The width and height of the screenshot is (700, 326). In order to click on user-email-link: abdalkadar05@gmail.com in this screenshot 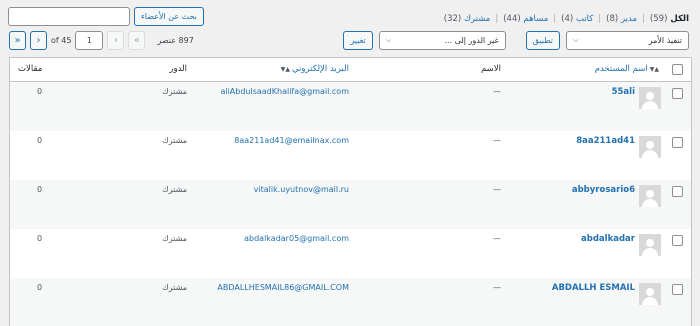, I will do `click(296, 238)`.